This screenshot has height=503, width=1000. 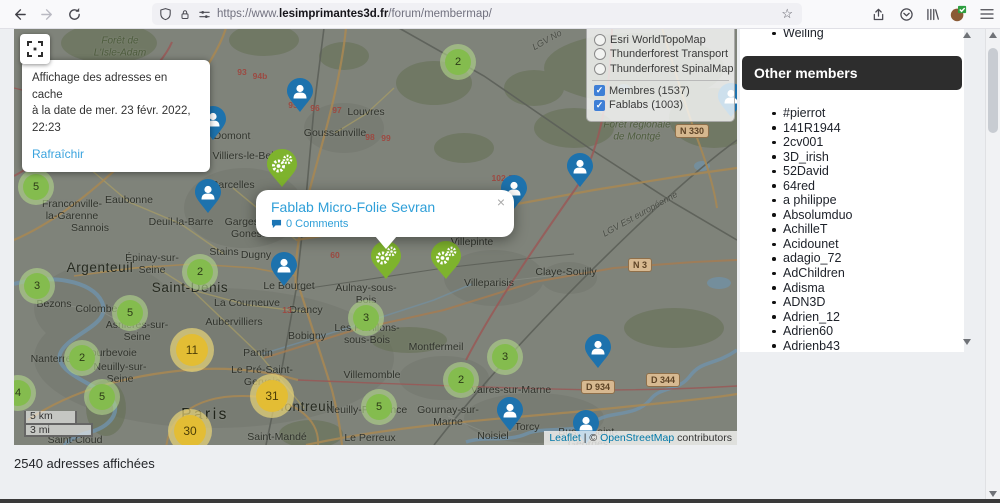 What do you see at coordinates (111, 120) in the screenshot?
I see `cache-notice-line2: à la date de mer. 23 févr. 2022, 22:23` at bounding box center [111, 120].